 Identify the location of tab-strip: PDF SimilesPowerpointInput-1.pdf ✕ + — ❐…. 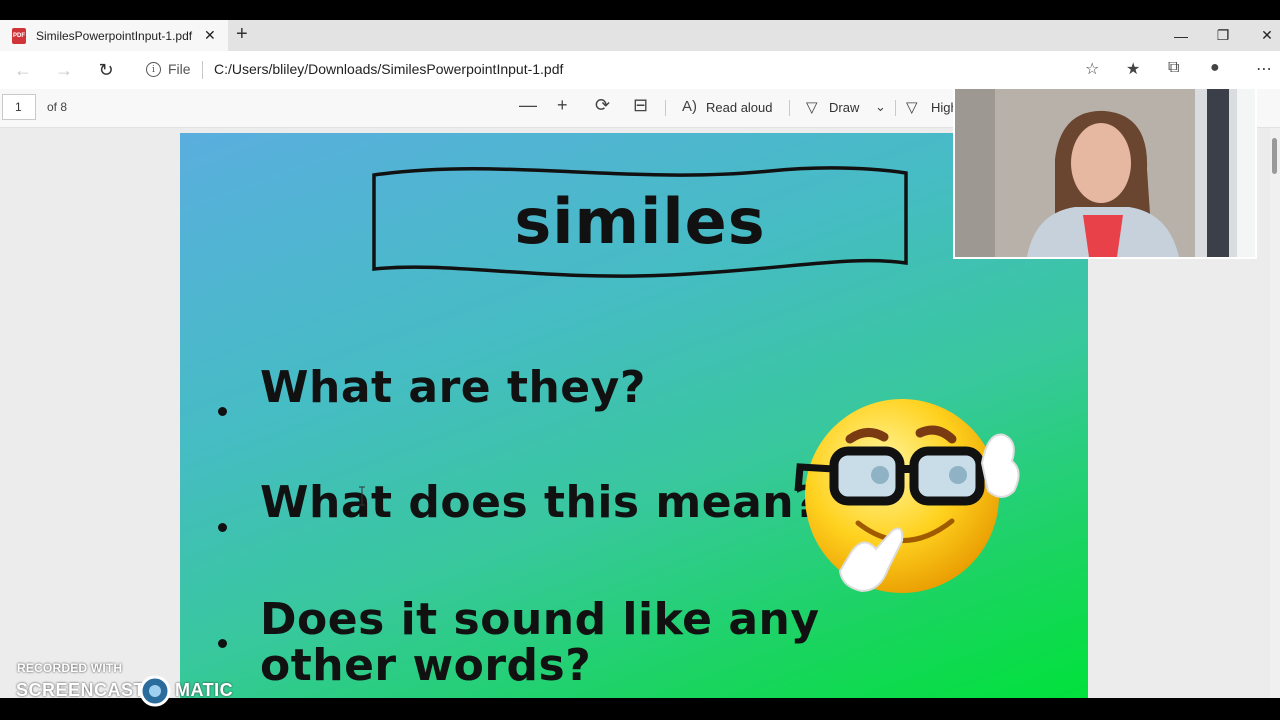
(640, 35).